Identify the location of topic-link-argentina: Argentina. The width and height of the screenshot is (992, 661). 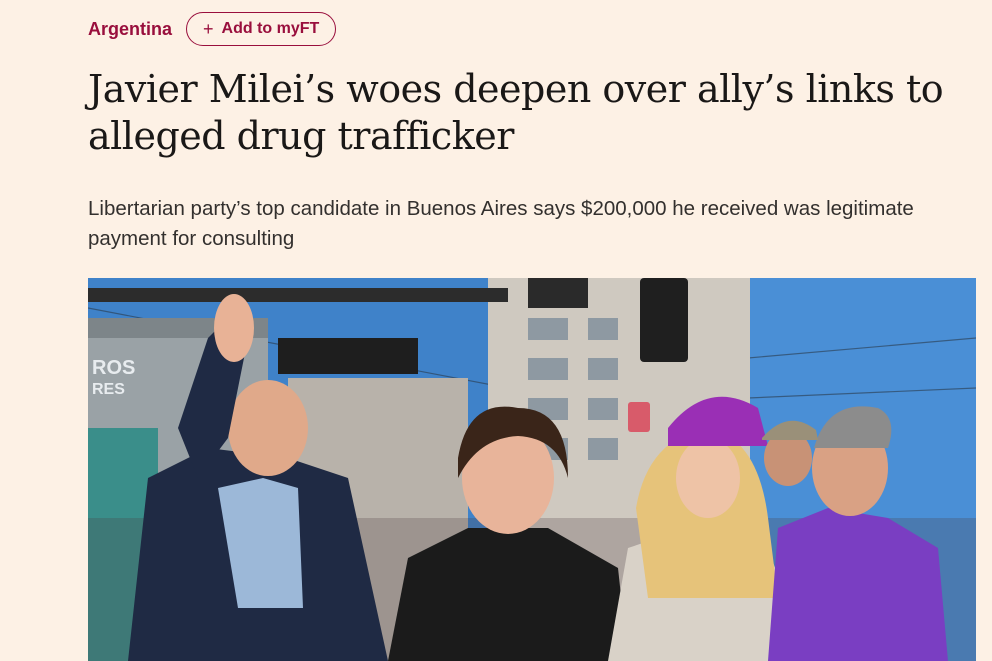
(130, 29).